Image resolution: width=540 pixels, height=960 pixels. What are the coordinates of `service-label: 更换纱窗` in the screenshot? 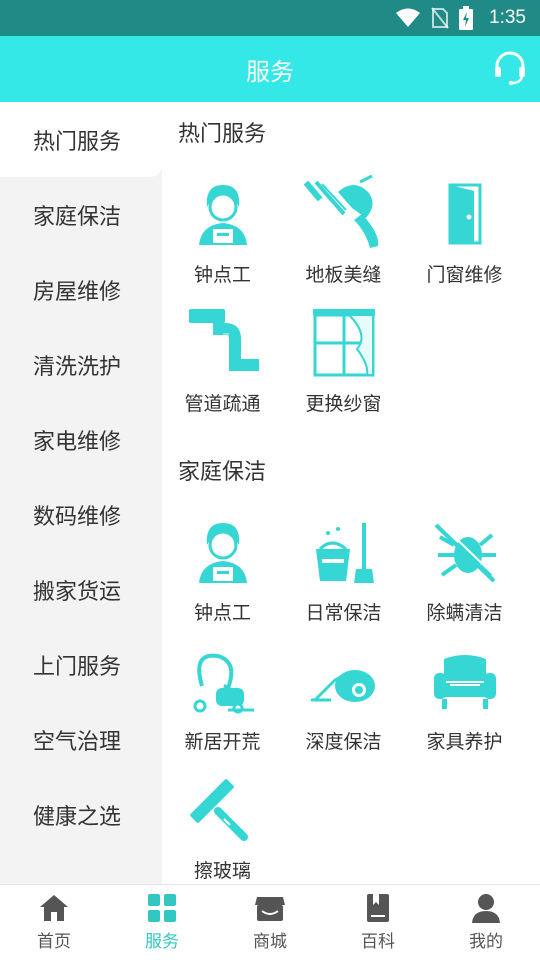 It's located at (343, 404).